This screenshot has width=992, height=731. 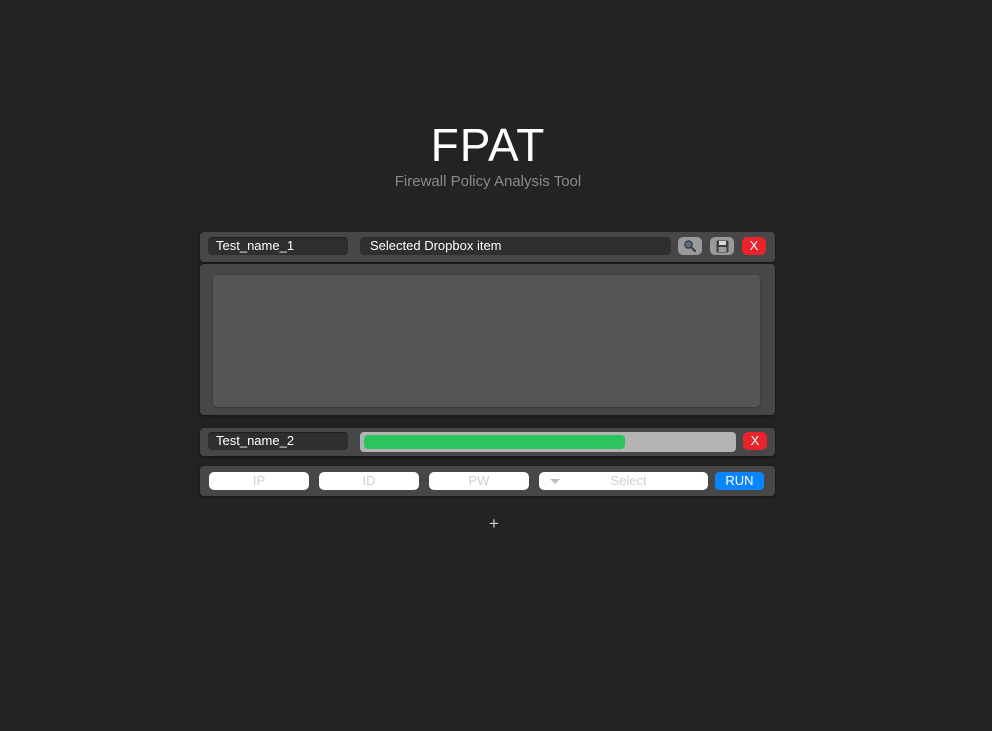 I want to click on select-placeholder: Select, so click(x=628, y=480).